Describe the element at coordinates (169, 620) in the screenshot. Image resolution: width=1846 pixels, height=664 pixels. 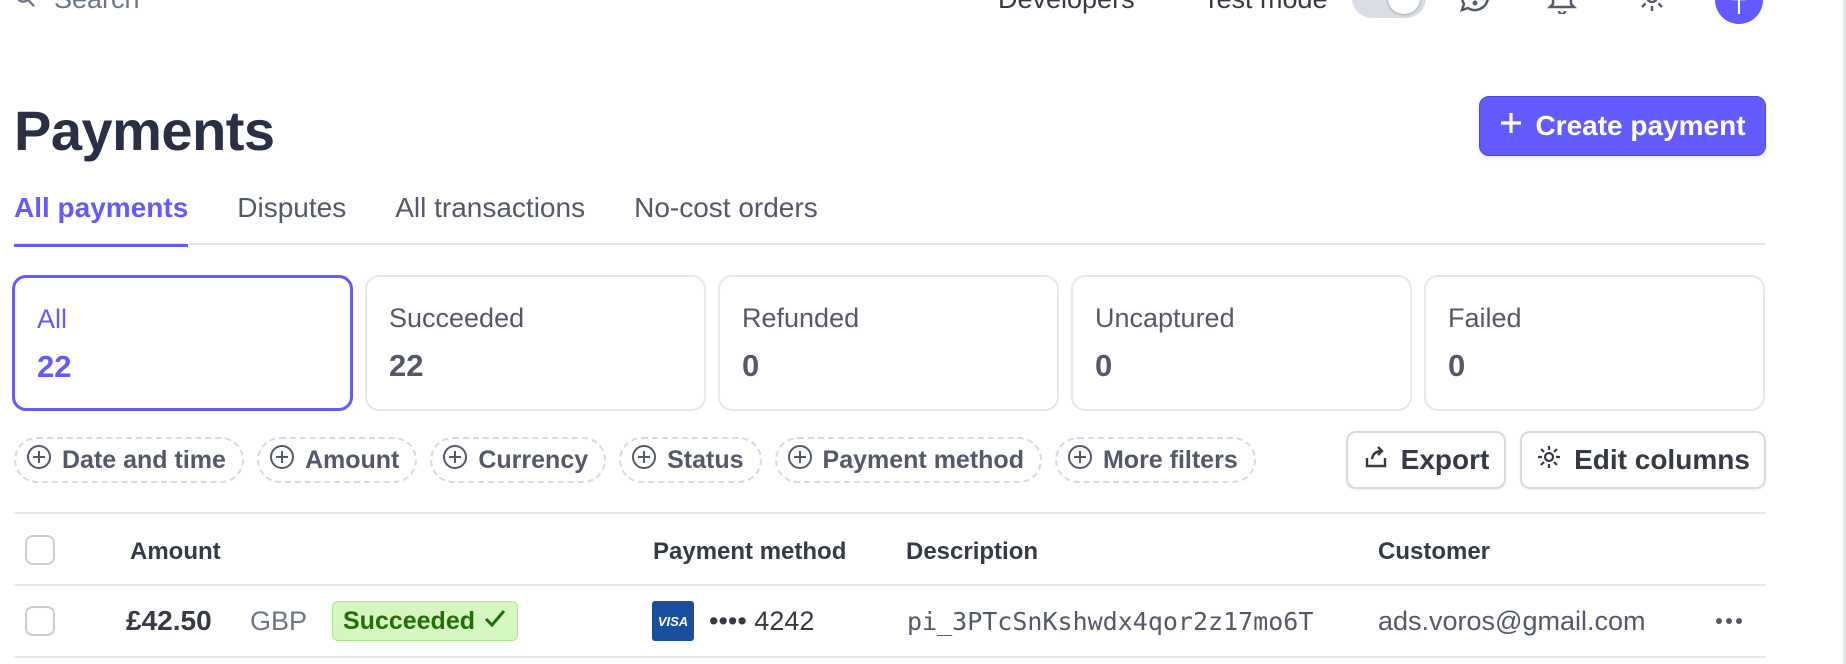
I see `row-amount: £42.50` at that location.